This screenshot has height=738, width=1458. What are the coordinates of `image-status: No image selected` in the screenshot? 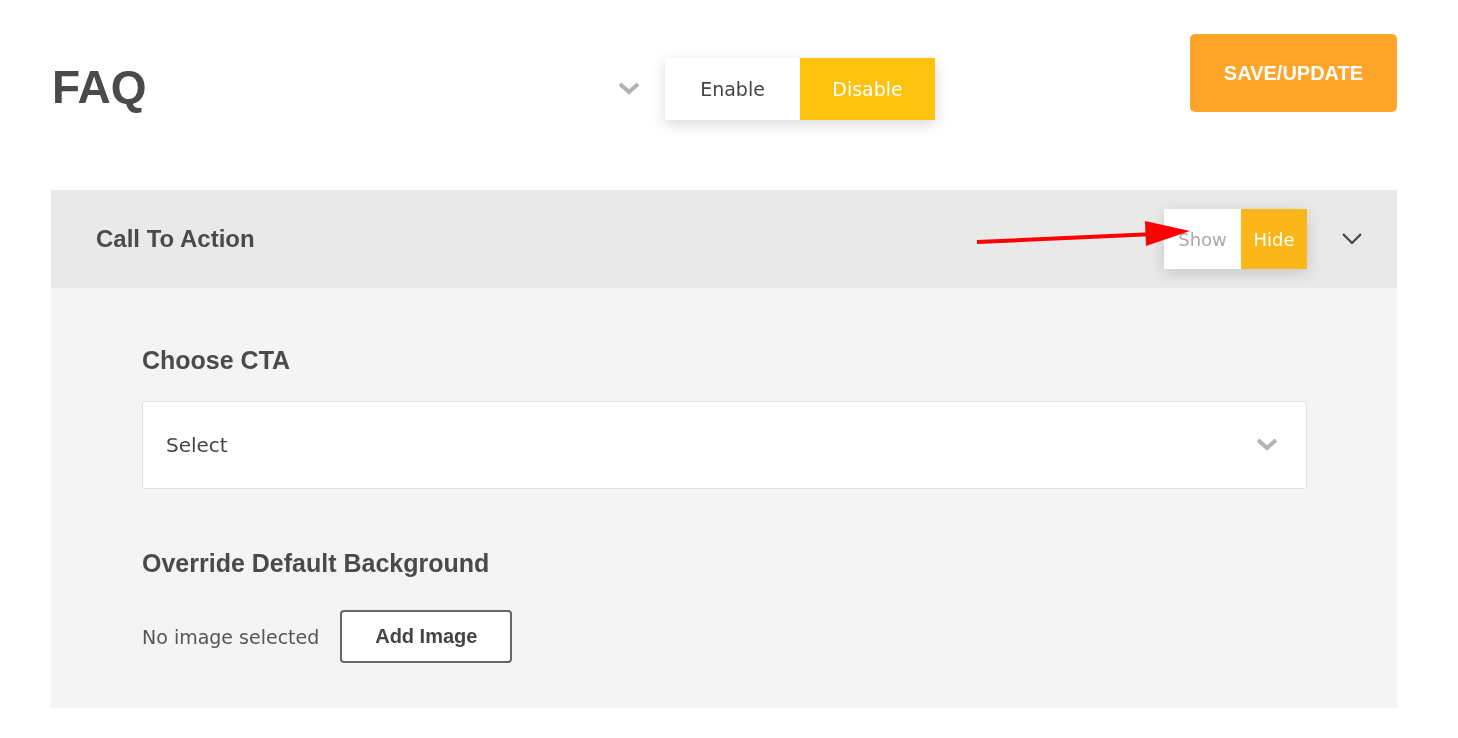 It's located at (231, 636).